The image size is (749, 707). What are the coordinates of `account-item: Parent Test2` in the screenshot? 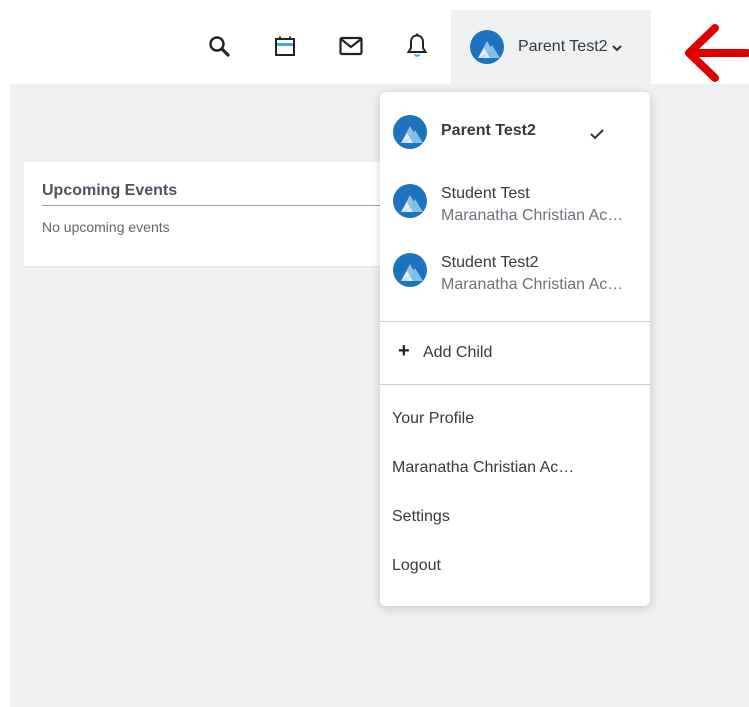 It's located at (515, 132).